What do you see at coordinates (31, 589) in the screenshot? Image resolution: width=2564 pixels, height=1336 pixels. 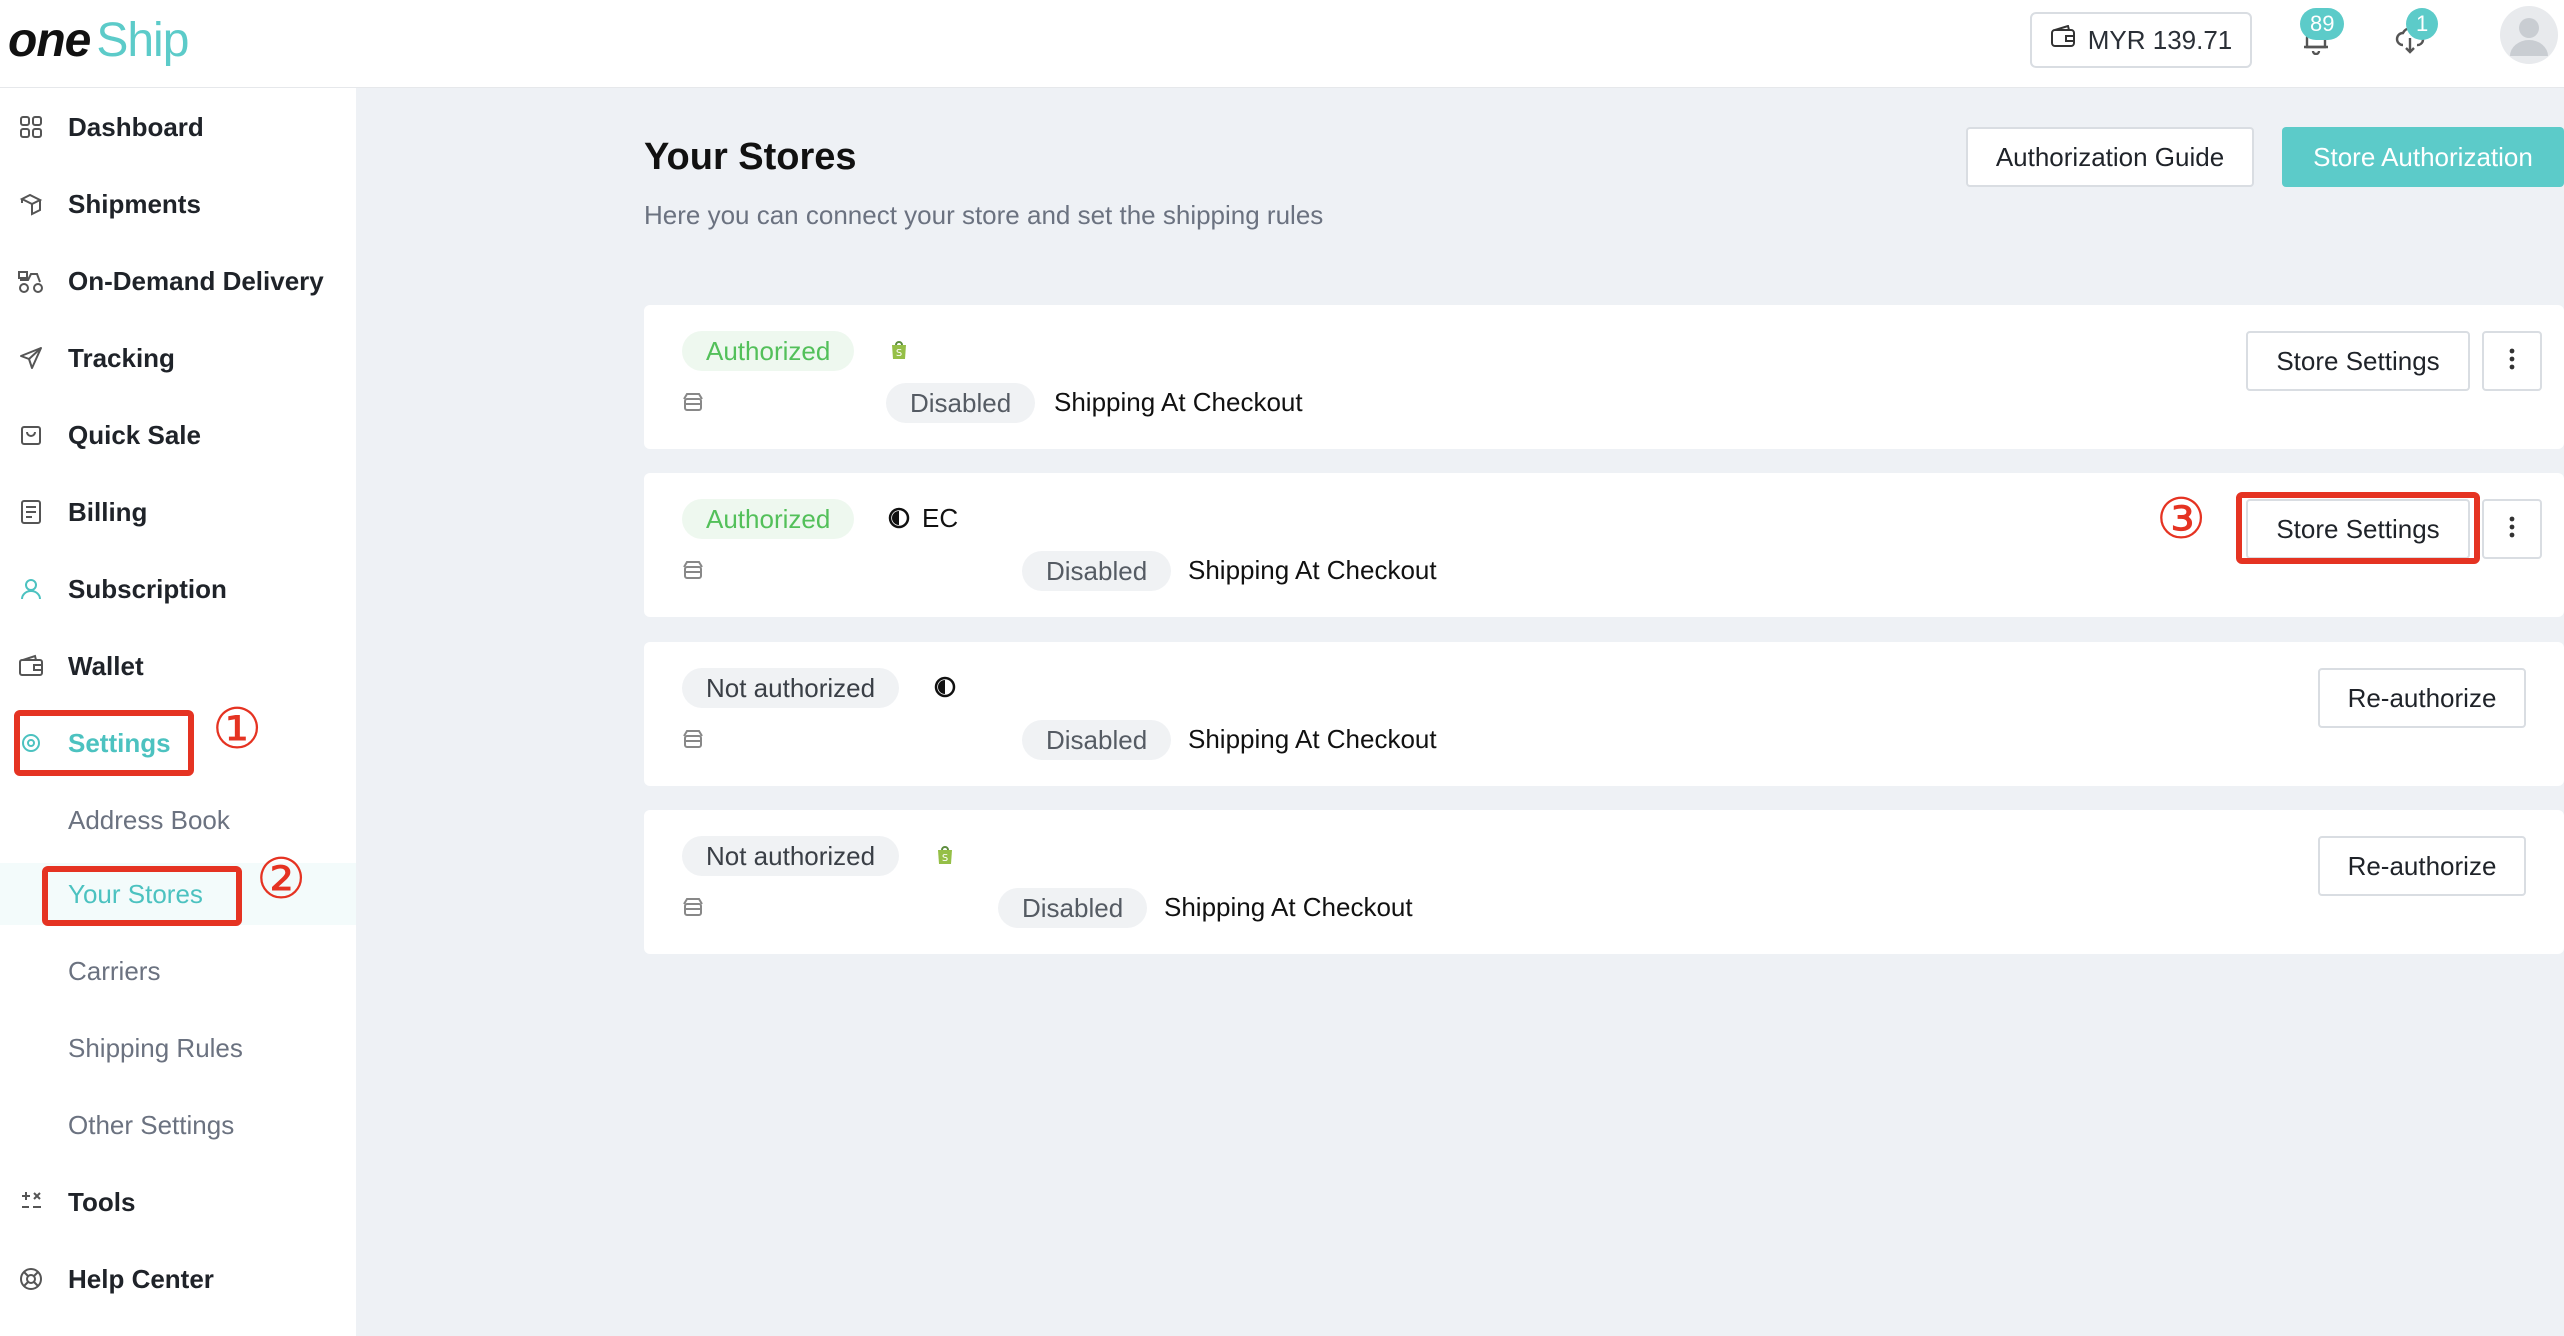 I see `user-icon` at bounding box center [31, 589].